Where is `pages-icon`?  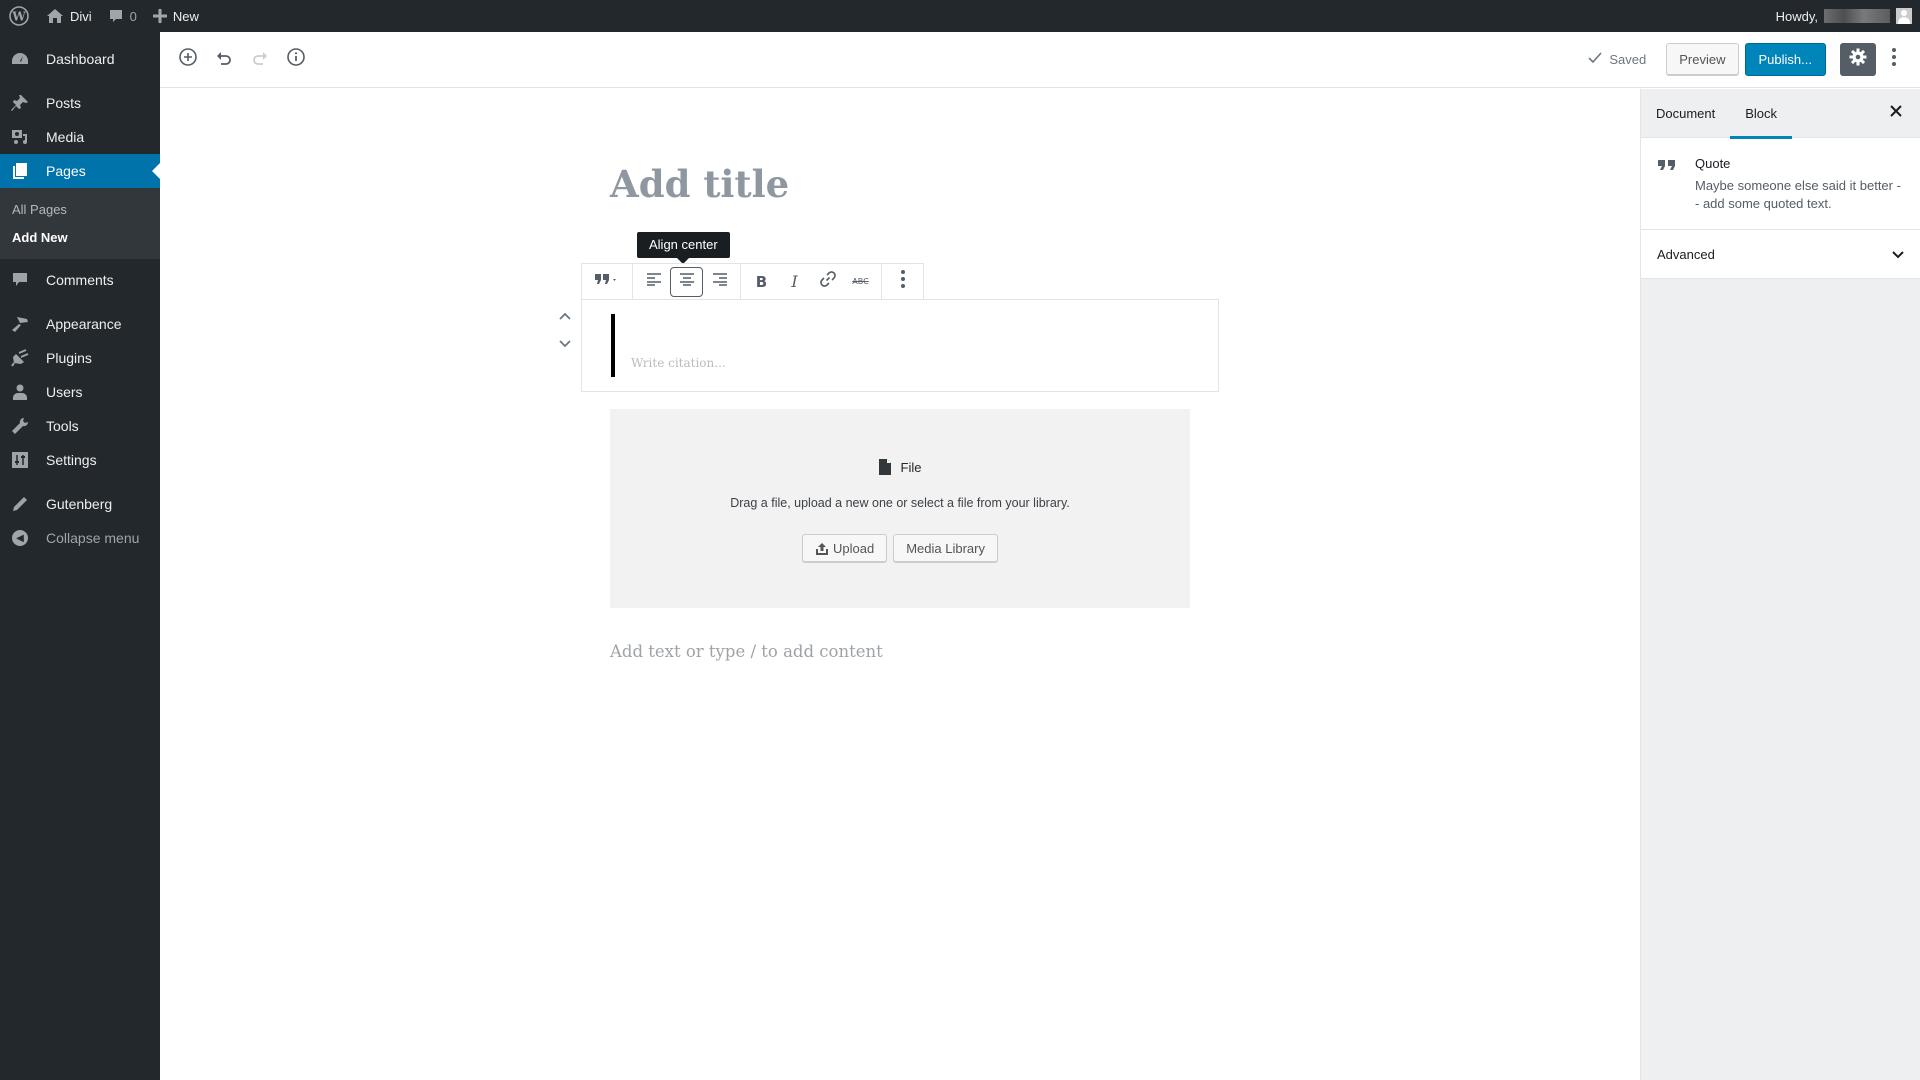 pages-icon is located at coordinates (20, 171).